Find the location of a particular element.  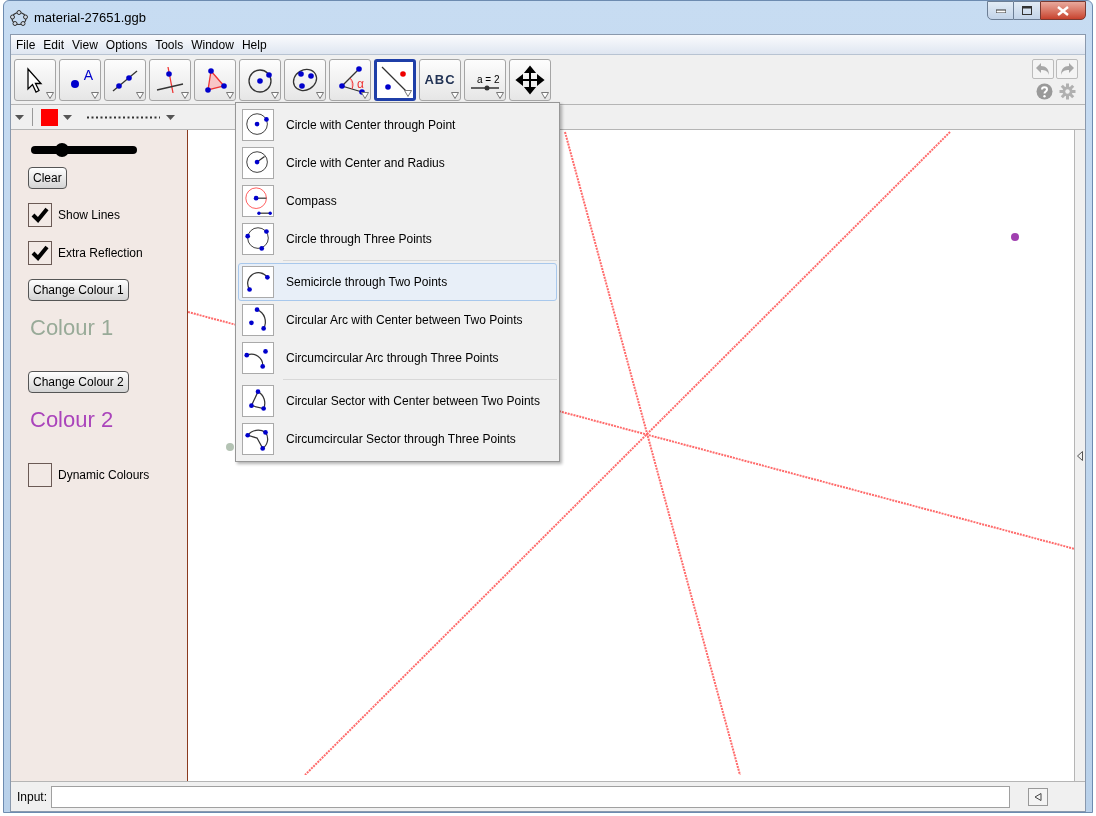

undo-icon is located at coordinates (1043, 69).